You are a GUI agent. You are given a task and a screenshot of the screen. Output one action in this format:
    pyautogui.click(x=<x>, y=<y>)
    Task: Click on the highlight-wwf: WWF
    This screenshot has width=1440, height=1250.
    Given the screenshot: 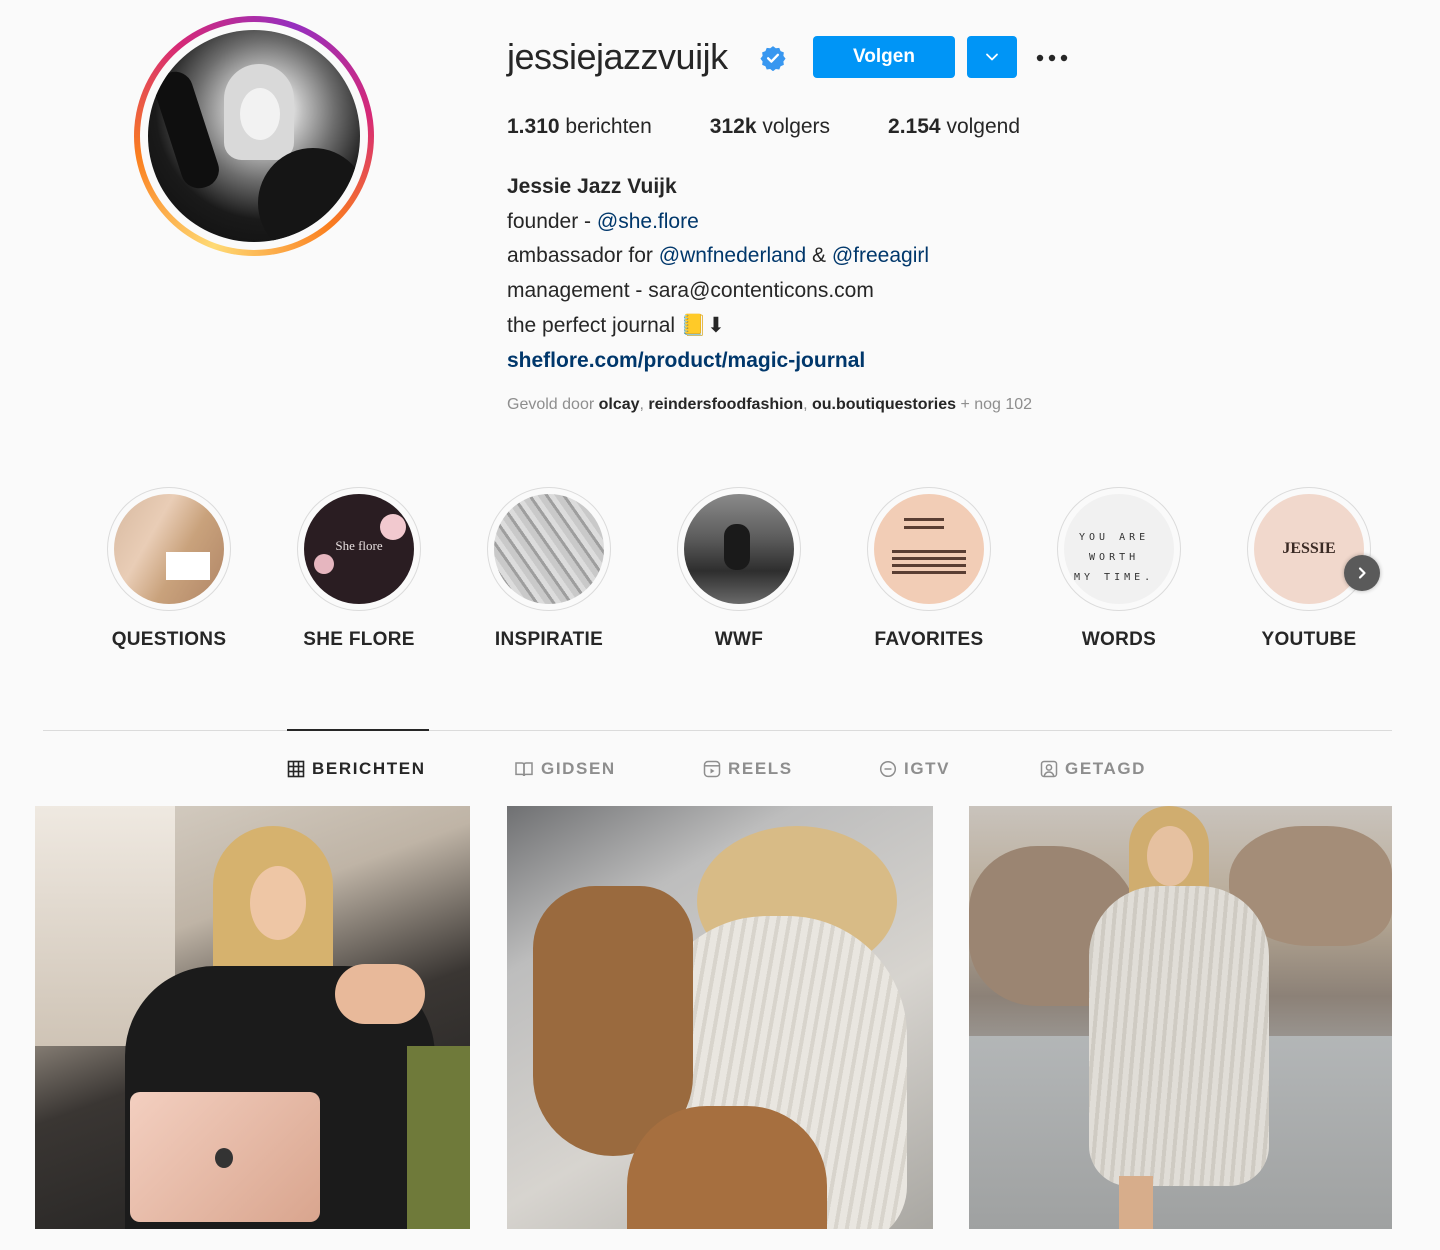 What is the action you would take?
    pyautogui.click(x=739, y=569)
    